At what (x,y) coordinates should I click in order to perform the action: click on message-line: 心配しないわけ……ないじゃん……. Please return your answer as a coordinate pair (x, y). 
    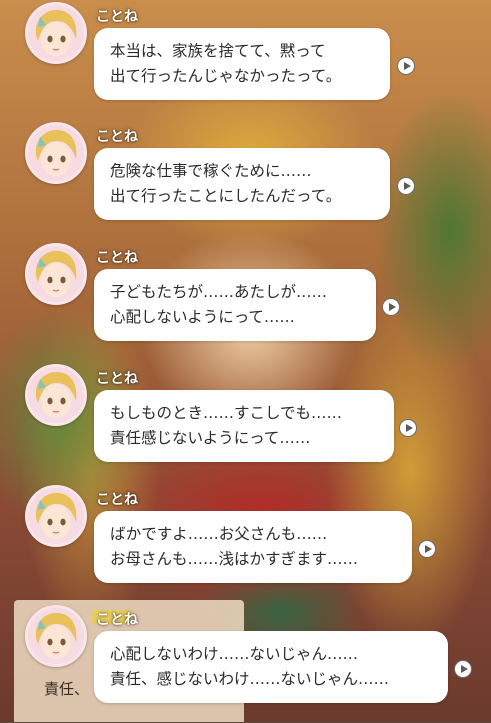
    Looking at the image, I should click on (234, 654).